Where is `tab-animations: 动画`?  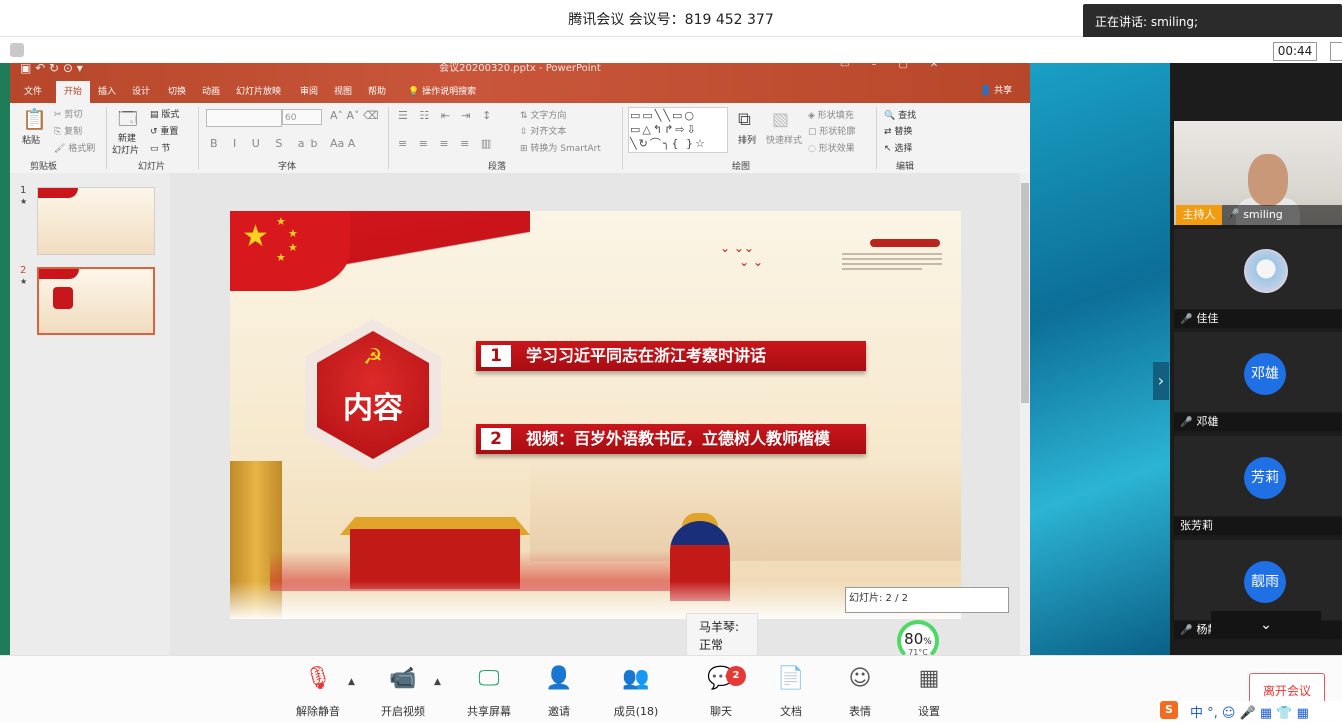 tab-animations: 动画 is located at coordinates (211, 92).